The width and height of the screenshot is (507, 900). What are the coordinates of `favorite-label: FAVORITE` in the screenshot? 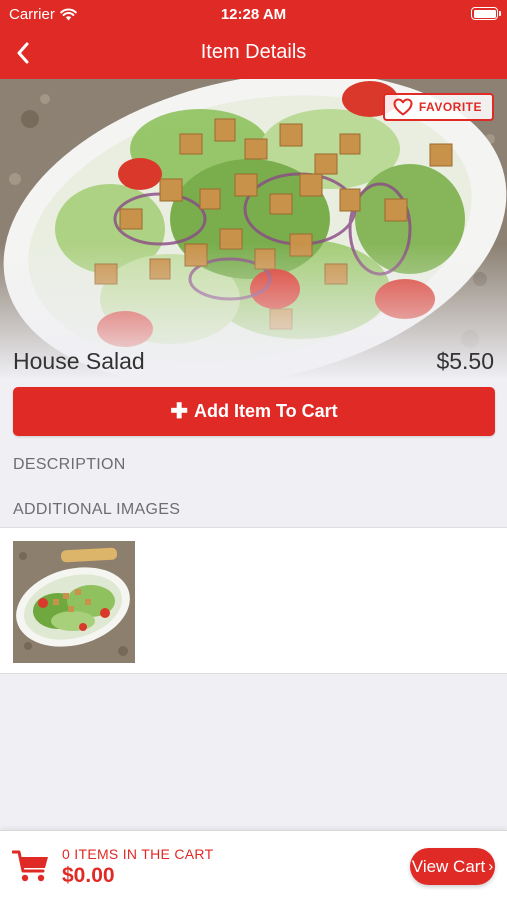 It's located at (450, 107).